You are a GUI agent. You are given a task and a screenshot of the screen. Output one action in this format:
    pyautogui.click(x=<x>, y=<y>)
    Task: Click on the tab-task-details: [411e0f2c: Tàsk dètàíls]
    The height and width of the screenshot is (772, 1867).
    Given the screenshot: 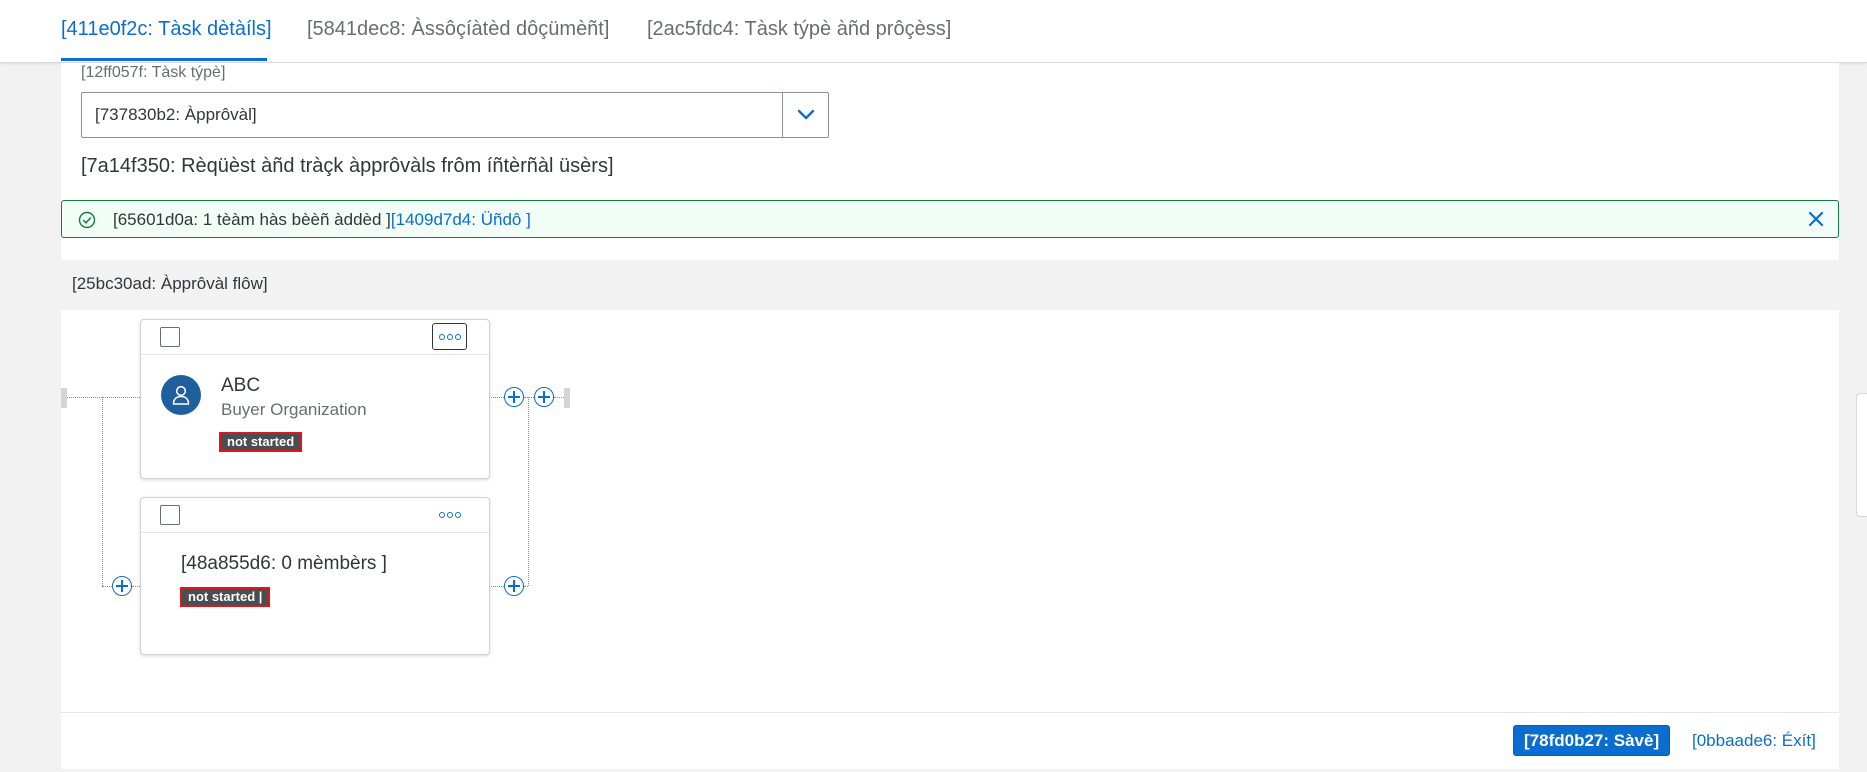 What is the action you would take?
    pyautogui.click(x=166, y=29)
    